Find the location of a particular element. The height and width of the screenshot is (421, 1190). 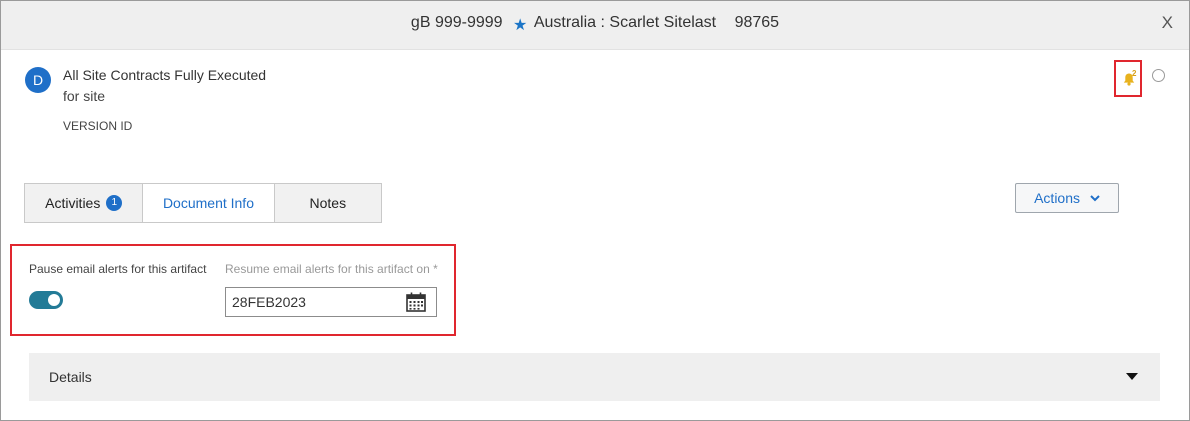

header-location: Australia : Scarlet Sitelast is located at coordinates (625, 22).